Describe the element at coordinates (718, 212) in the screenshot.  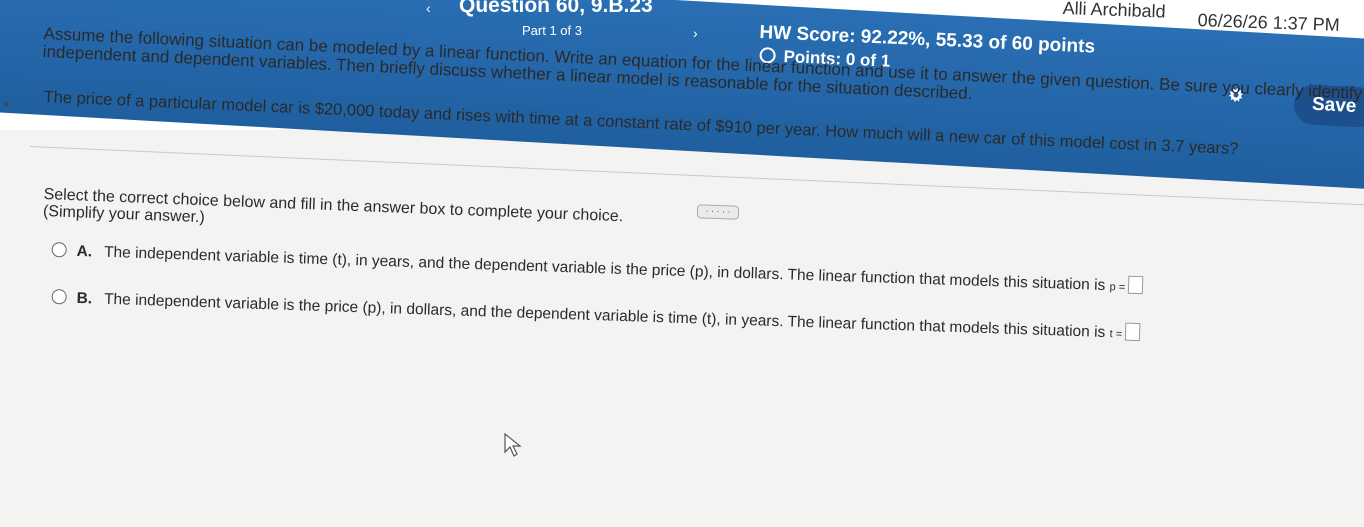
I see `more-button: · · · · ·` at that location.